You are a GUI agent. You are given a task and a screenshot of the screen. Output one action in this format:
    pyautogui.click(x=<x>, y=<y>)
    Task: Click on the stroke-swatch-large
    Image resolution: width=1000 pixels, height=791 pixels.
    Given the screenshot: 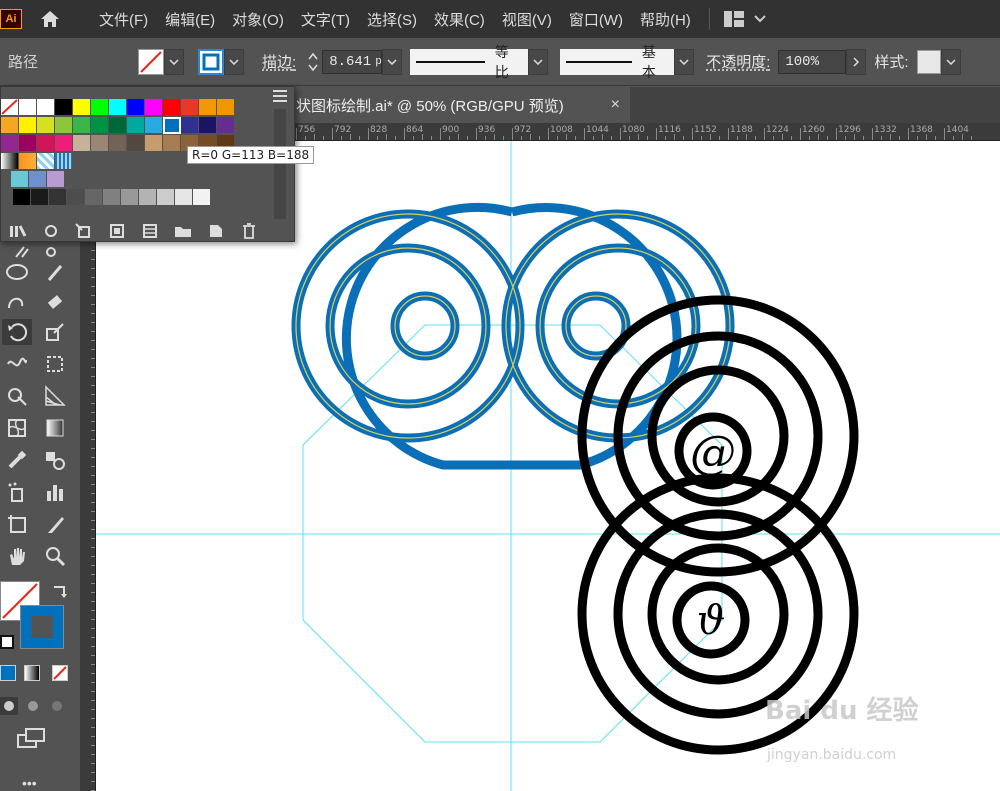 What is the action you would take?
    pyautogui.click(x=42, y=627)
    